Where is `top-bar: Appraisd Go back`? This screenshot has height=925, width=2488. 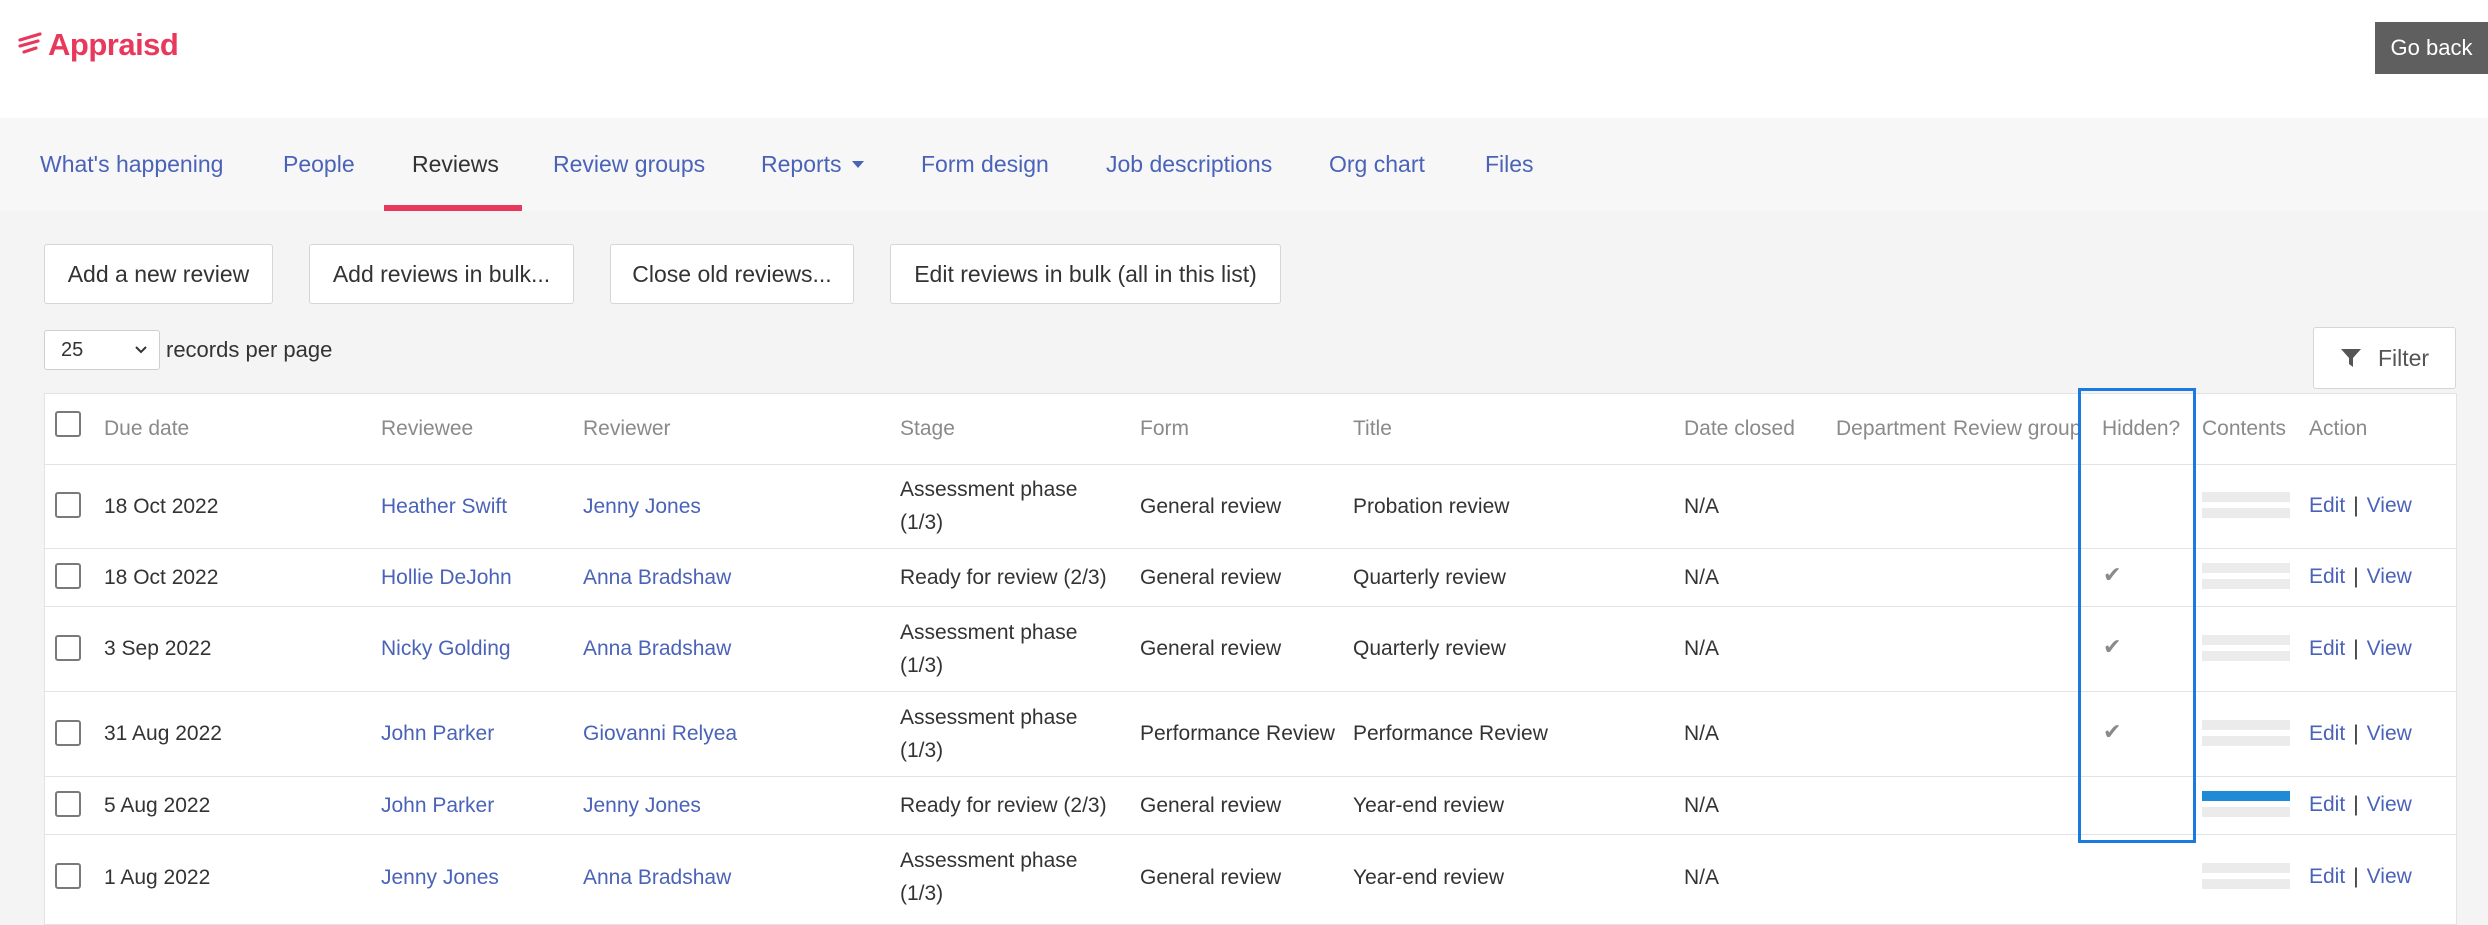 top-bar: Appraisd Go back is located at coordinates (1244, 59).